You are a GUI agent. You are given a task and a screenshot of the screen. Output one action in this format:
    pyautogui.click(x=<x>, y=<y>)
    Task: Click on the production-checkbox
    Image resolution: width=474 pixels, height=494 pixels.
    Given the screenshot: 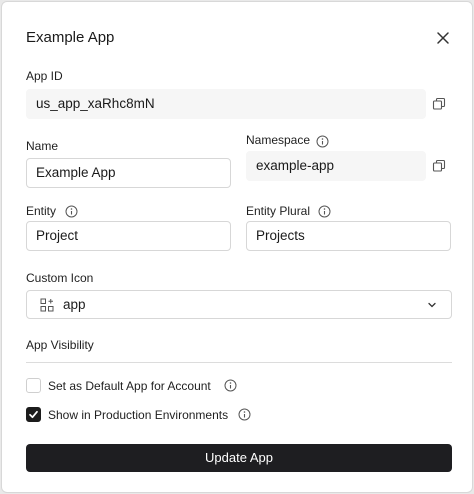 What is the action you would take?
    pyautogui.click(x=33, y=414)
    